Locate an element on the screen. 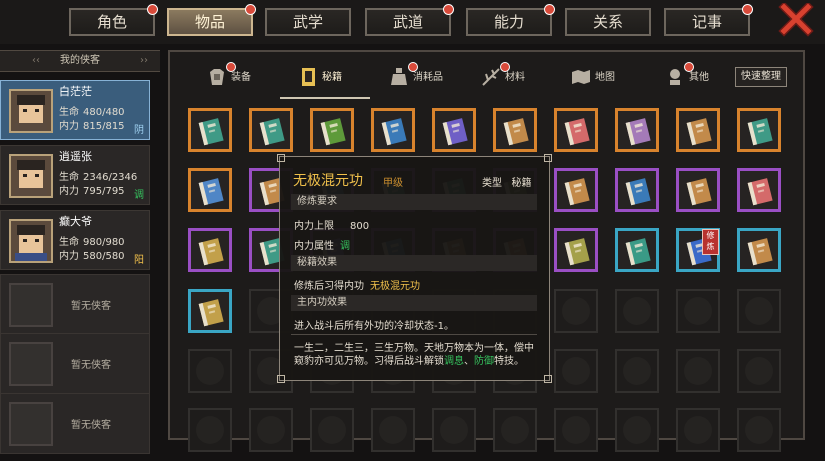  cultivating-badge: 修炼 is located at coordinates (710, 242).